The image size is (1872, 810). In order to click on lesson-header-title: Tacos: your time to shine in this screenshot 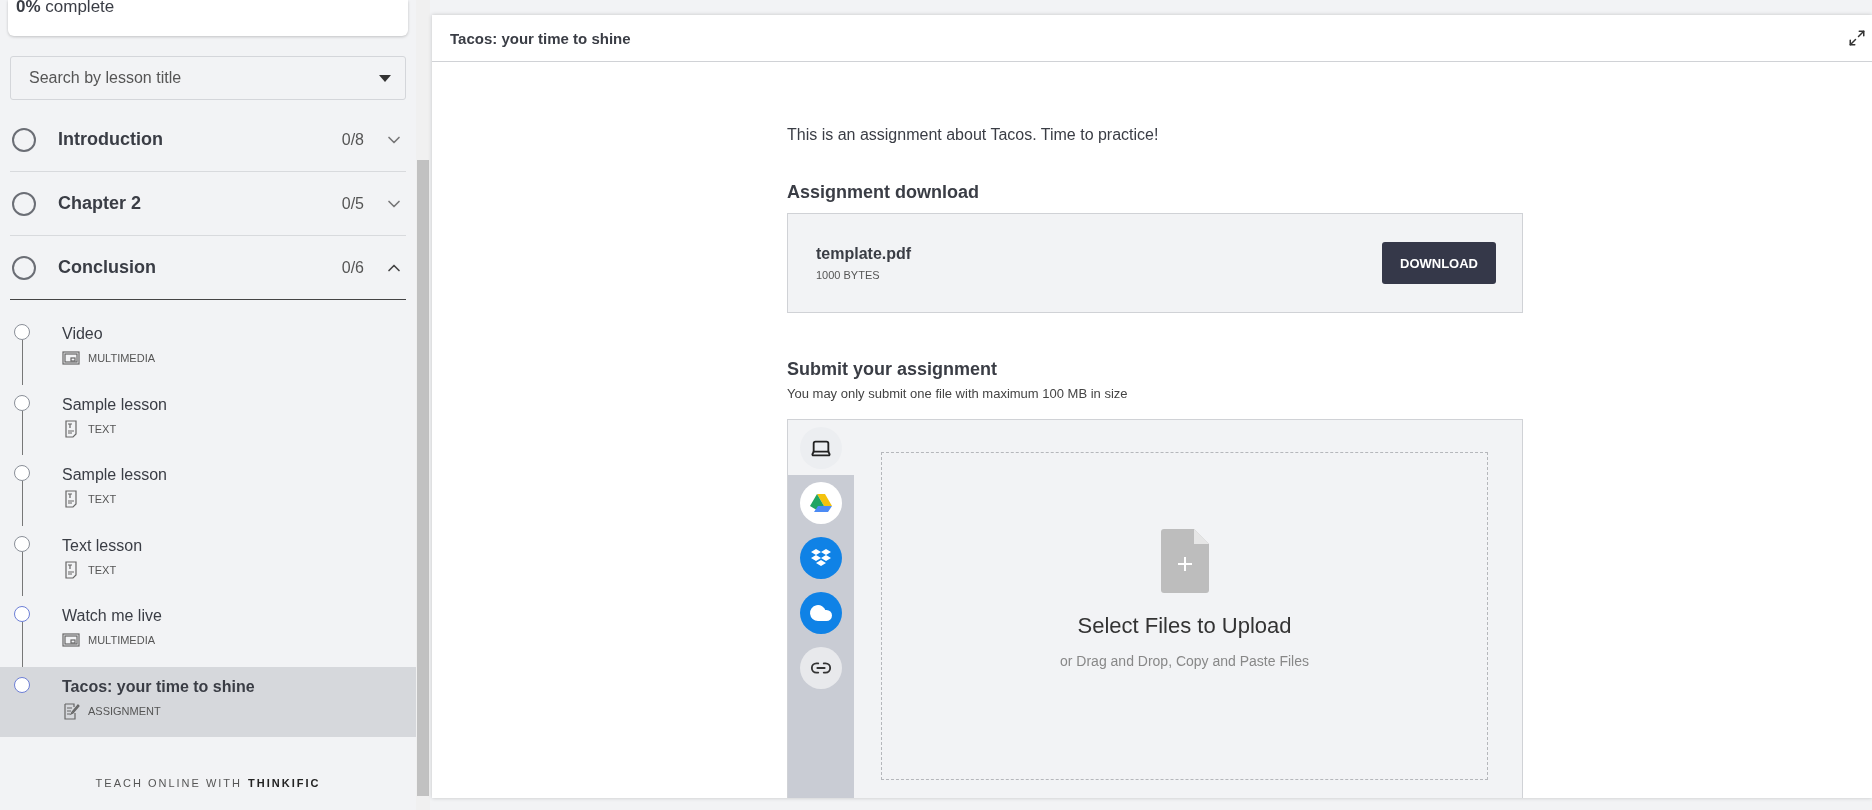, I will do `click(540, 38)`.